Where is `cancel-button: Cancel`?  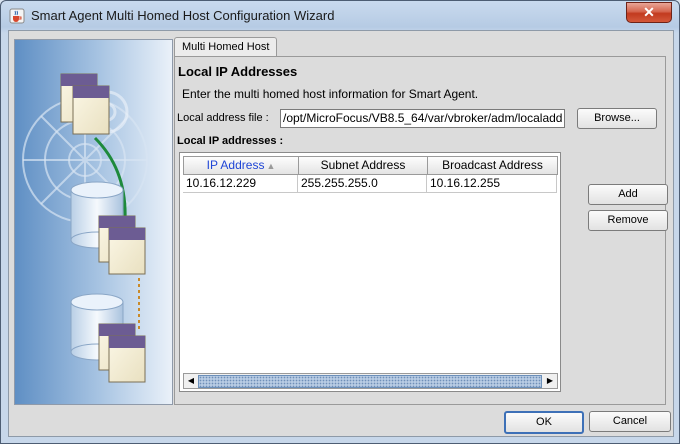 cancel-button: Cancel is located at coordinates (630, 421).